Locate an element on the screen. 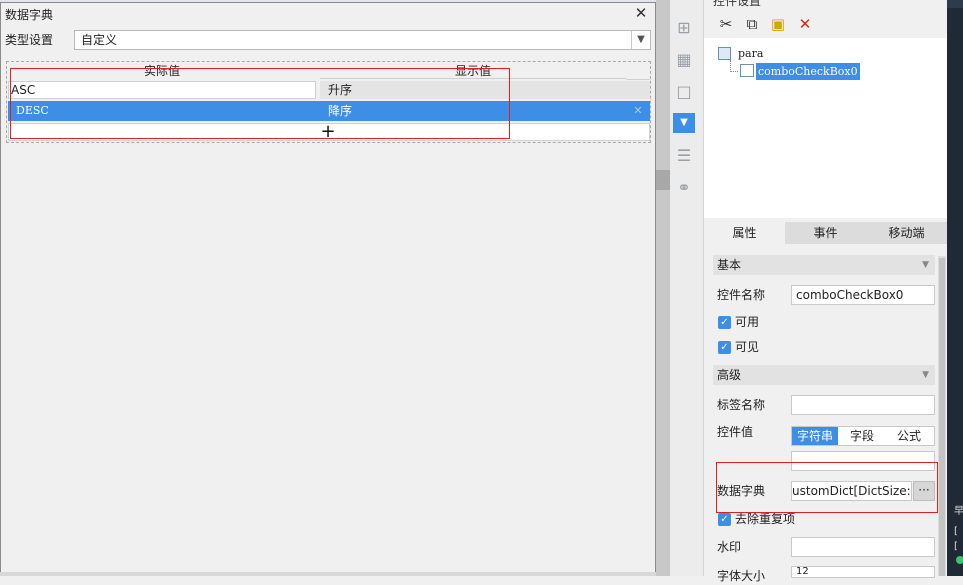 The height and width of the screenshot is (585, 963). cut-icon: ✂ is located at coordinates (726, 24).